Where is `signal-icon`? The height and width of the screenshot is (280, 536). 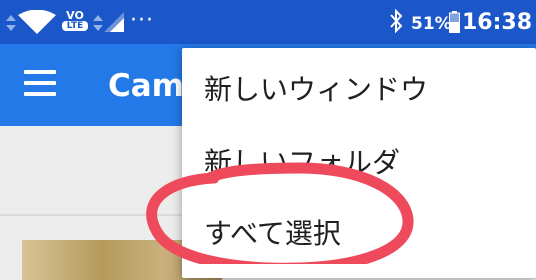 signal-icon is located at coordinates (114, 22).